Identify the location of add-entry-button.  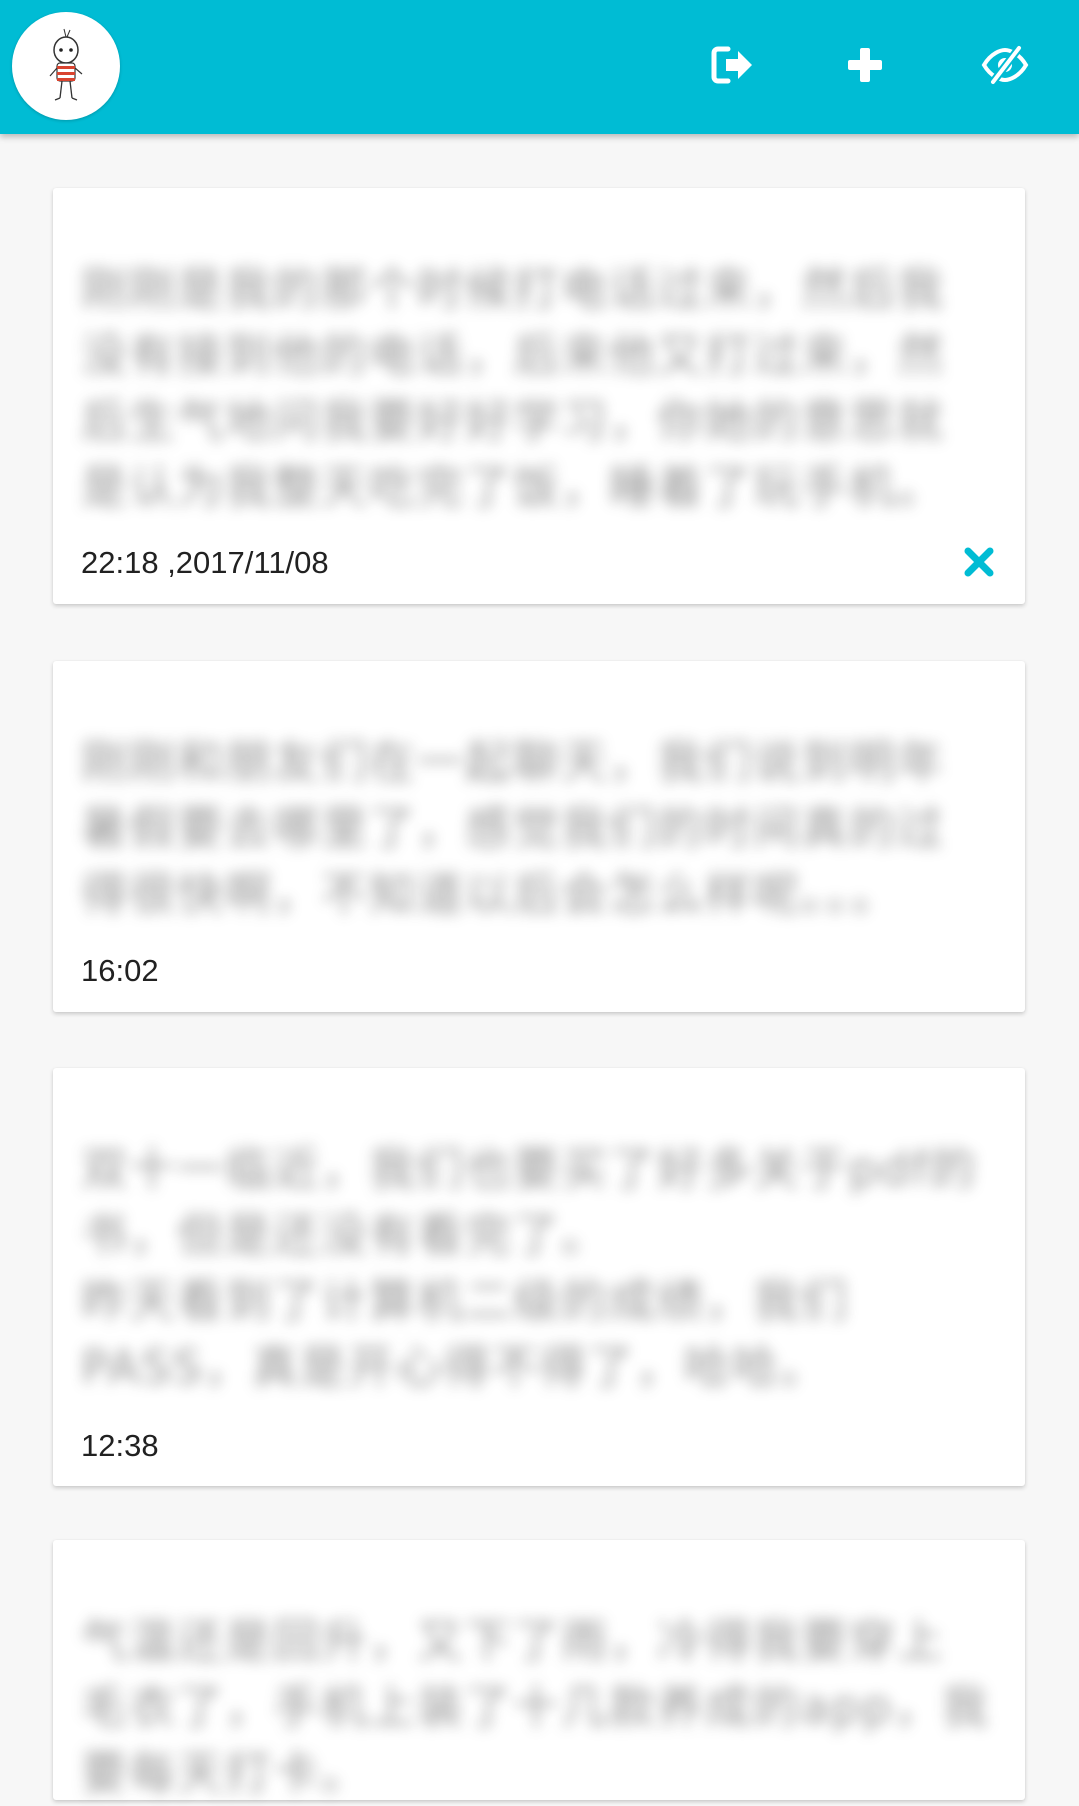
(865, 65).